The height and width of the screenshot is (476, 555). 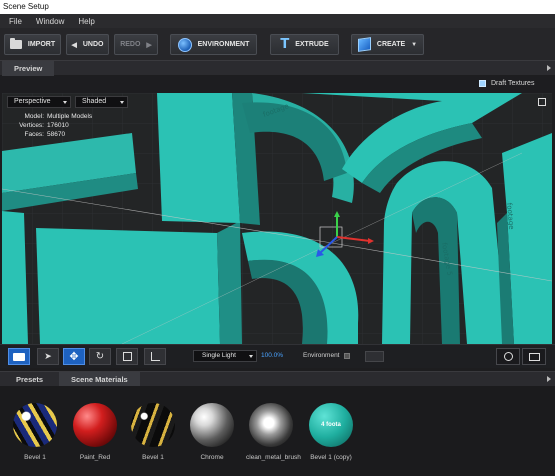 I want to click on redo-arrow-icon: ▶, so click(x=149, y=45).